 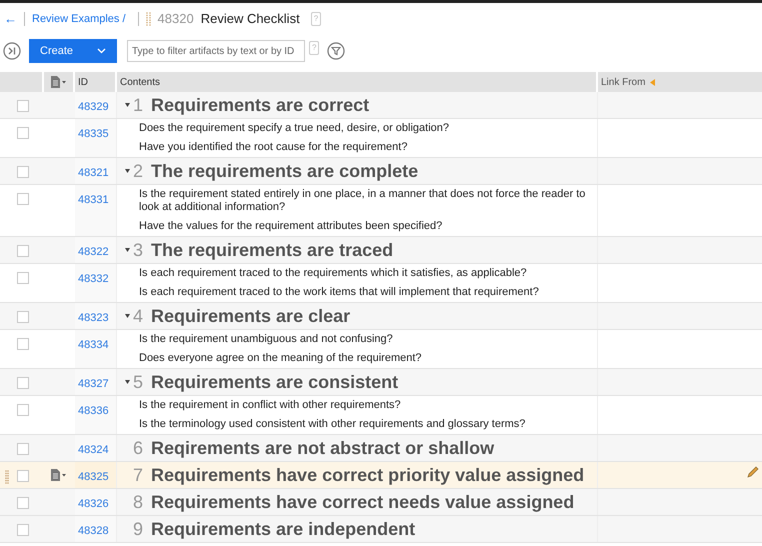 I want to click on artifact-id-link: 48328, so click(x=93, y=531).